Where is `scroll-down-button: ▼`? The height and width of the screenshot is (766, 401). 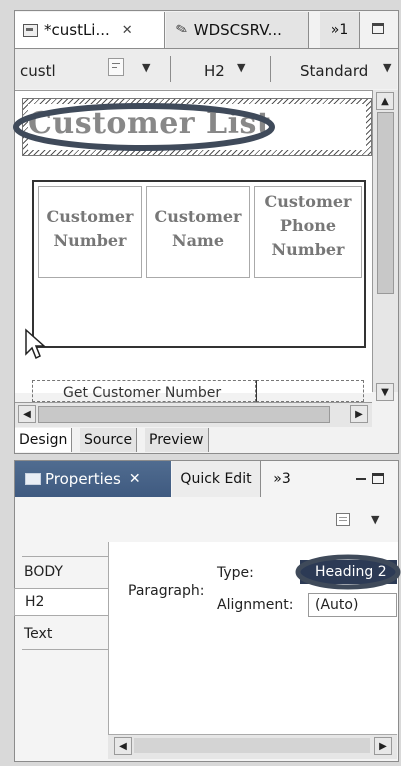
scroll-down-button: ▼ is located at coordinates (385, 392).